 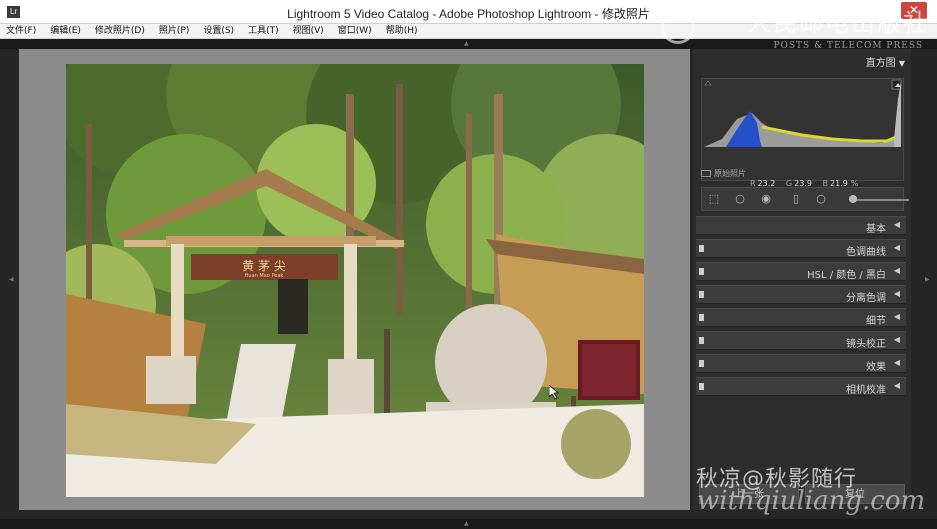 I want to click on panel-section-header: 效果 ◀, so click(x=801, y=363).